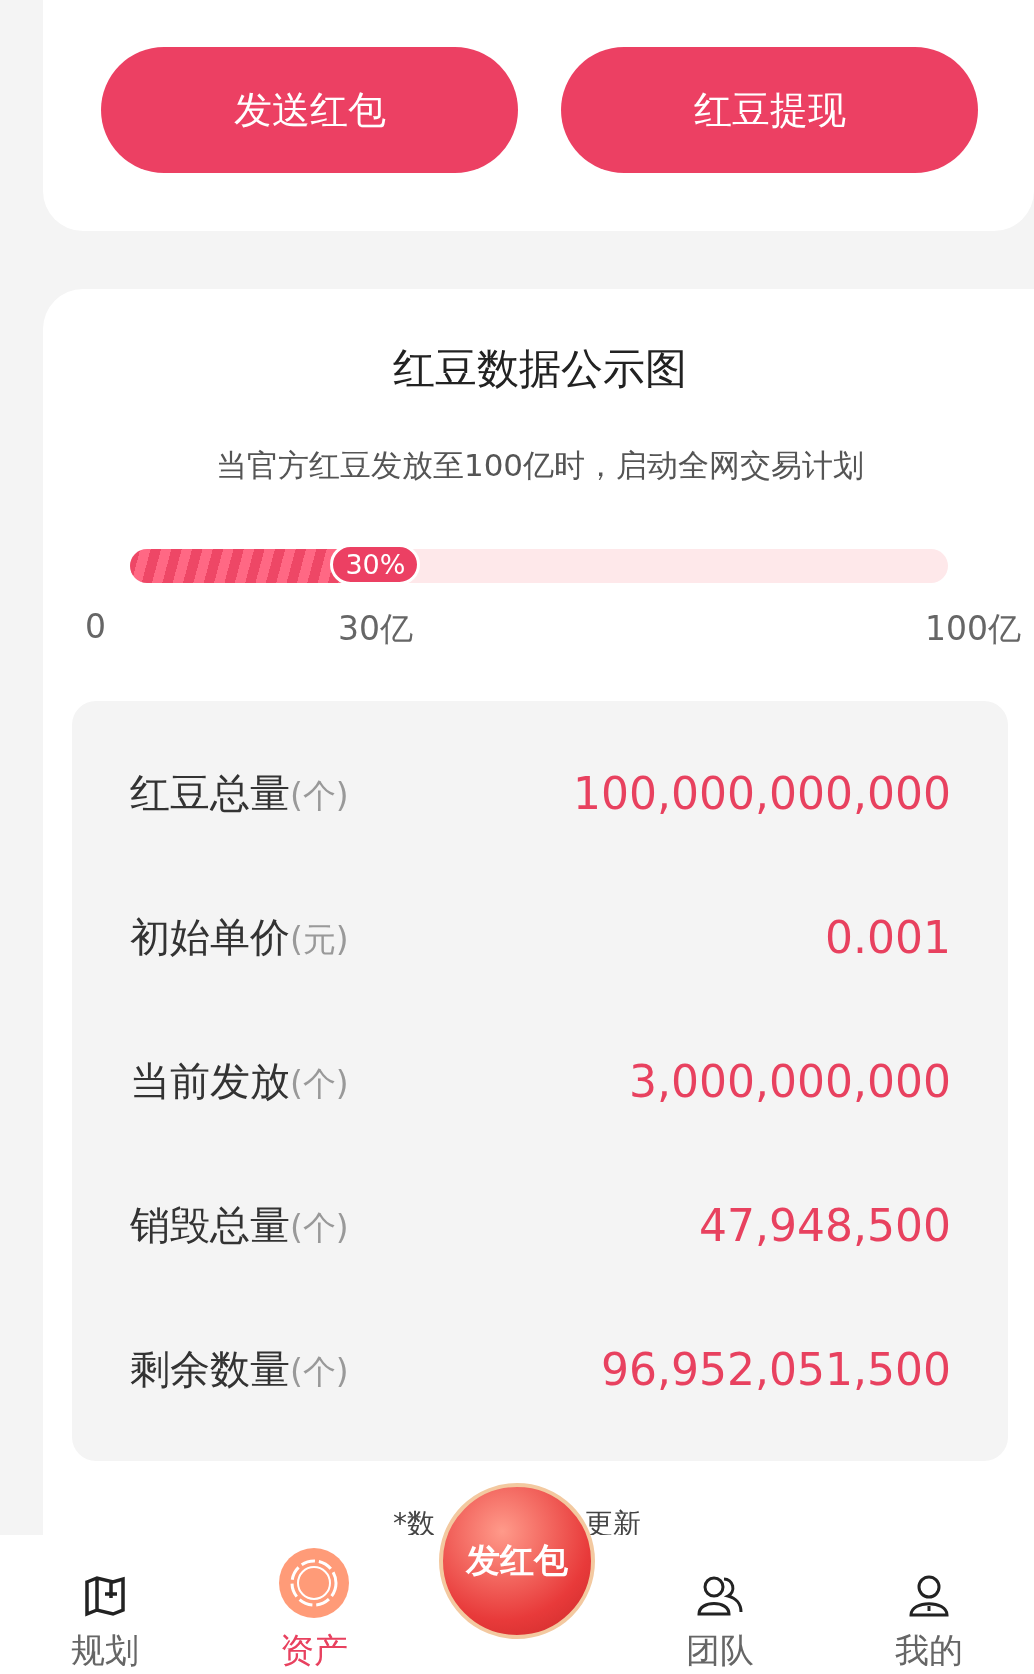 The image size is (1034, 1674). What do you see at coordinates (375, 629) in the screenshot?
I see `scale-label: 30亿` at bounding box center [375, 629].